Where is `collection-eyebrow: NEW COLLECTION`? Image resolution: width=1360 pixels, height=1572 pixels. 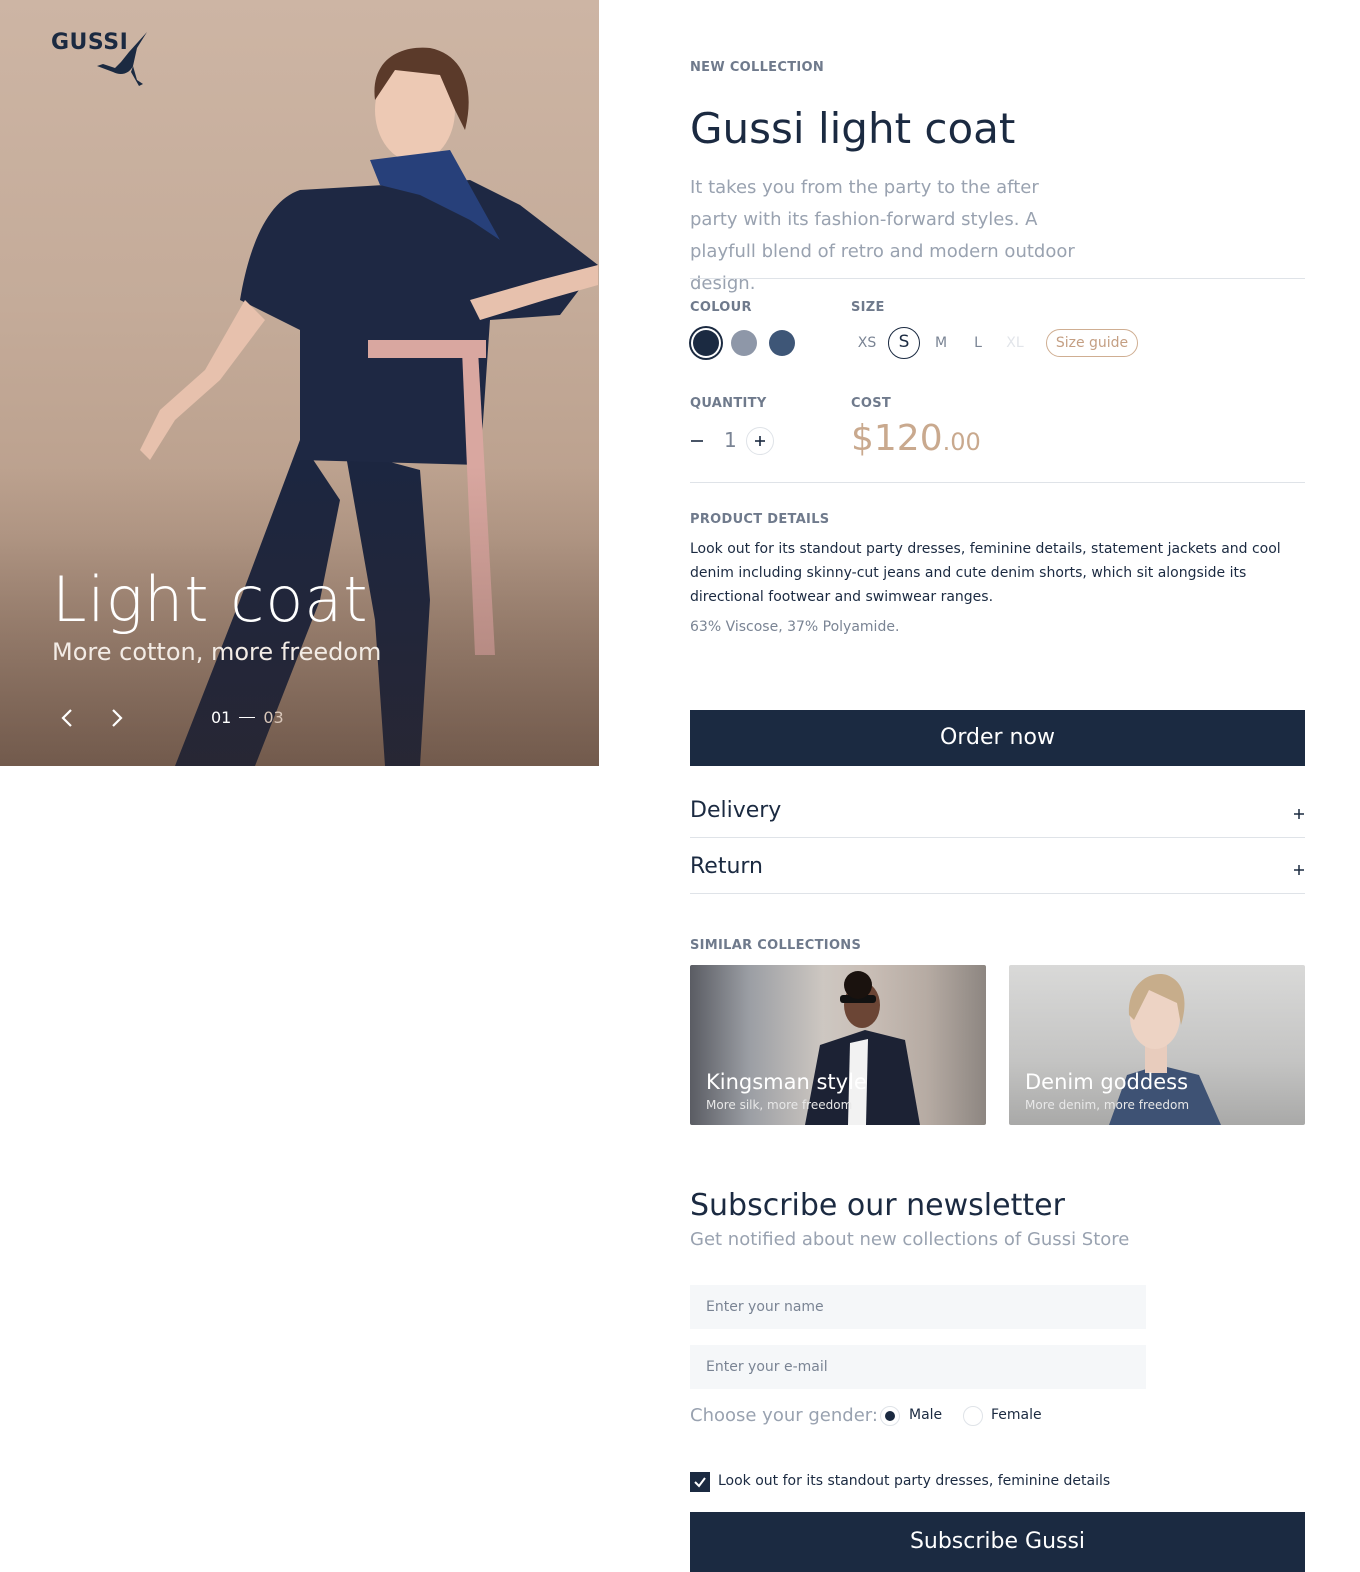 collection-eyebrow: NEW COLLECTION is located at coordinates (757, 67).